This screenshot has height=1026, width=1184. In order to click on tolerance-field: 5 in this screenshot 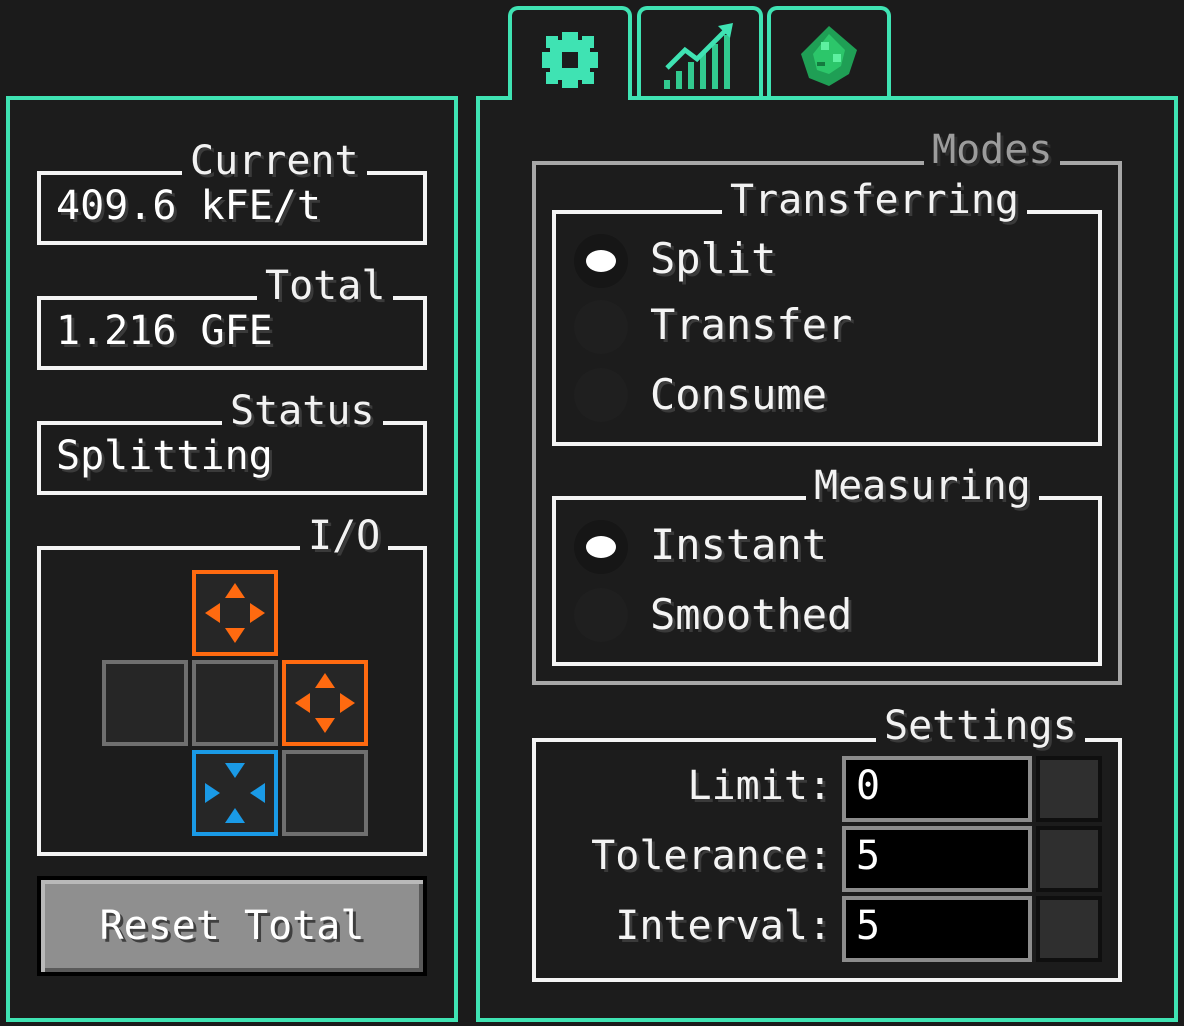, I will do `click(937, 859)`.